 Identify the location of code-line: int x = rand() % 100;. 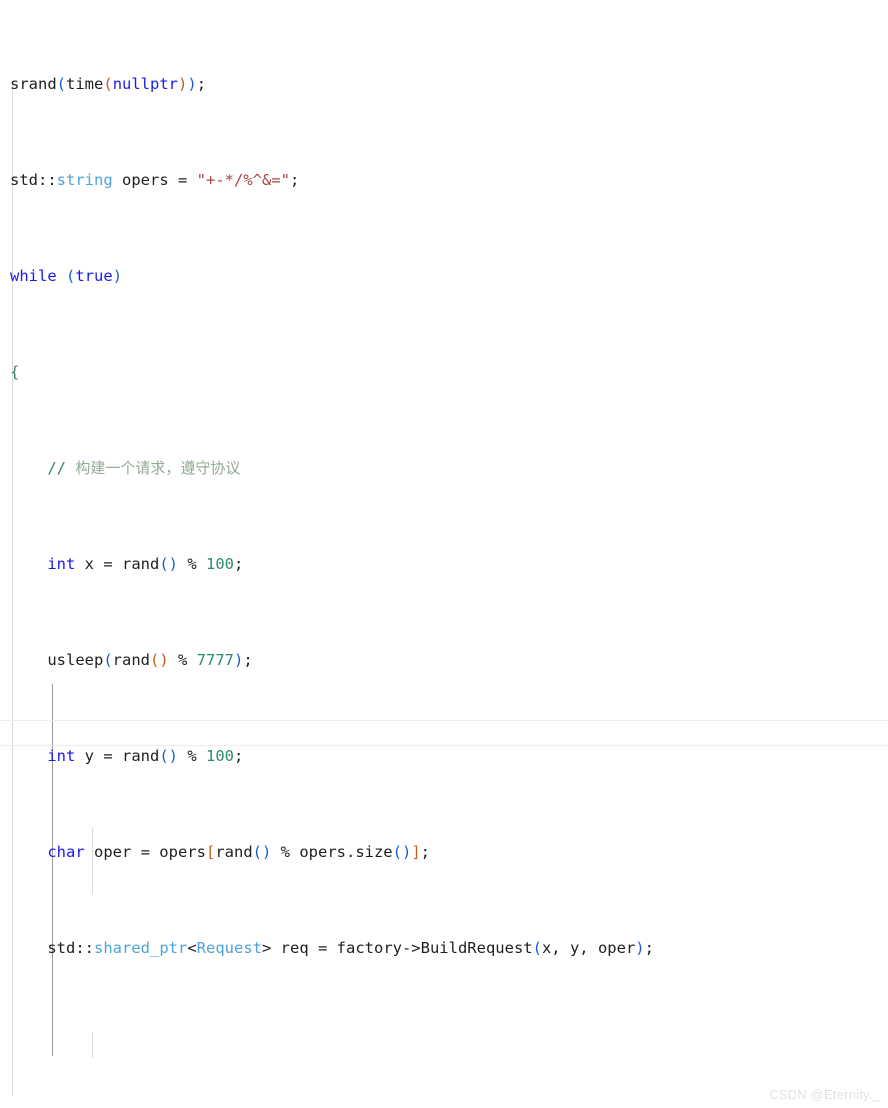
(444, 564).